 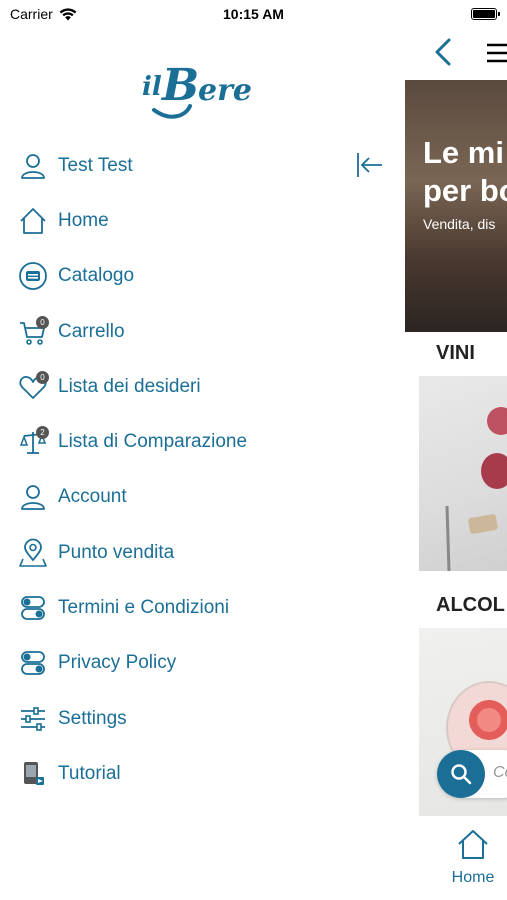 What do you see at coordinates (181, 497) in the screenshot?
I see `menu-item-account: Account` at bounding box center [181, 497].